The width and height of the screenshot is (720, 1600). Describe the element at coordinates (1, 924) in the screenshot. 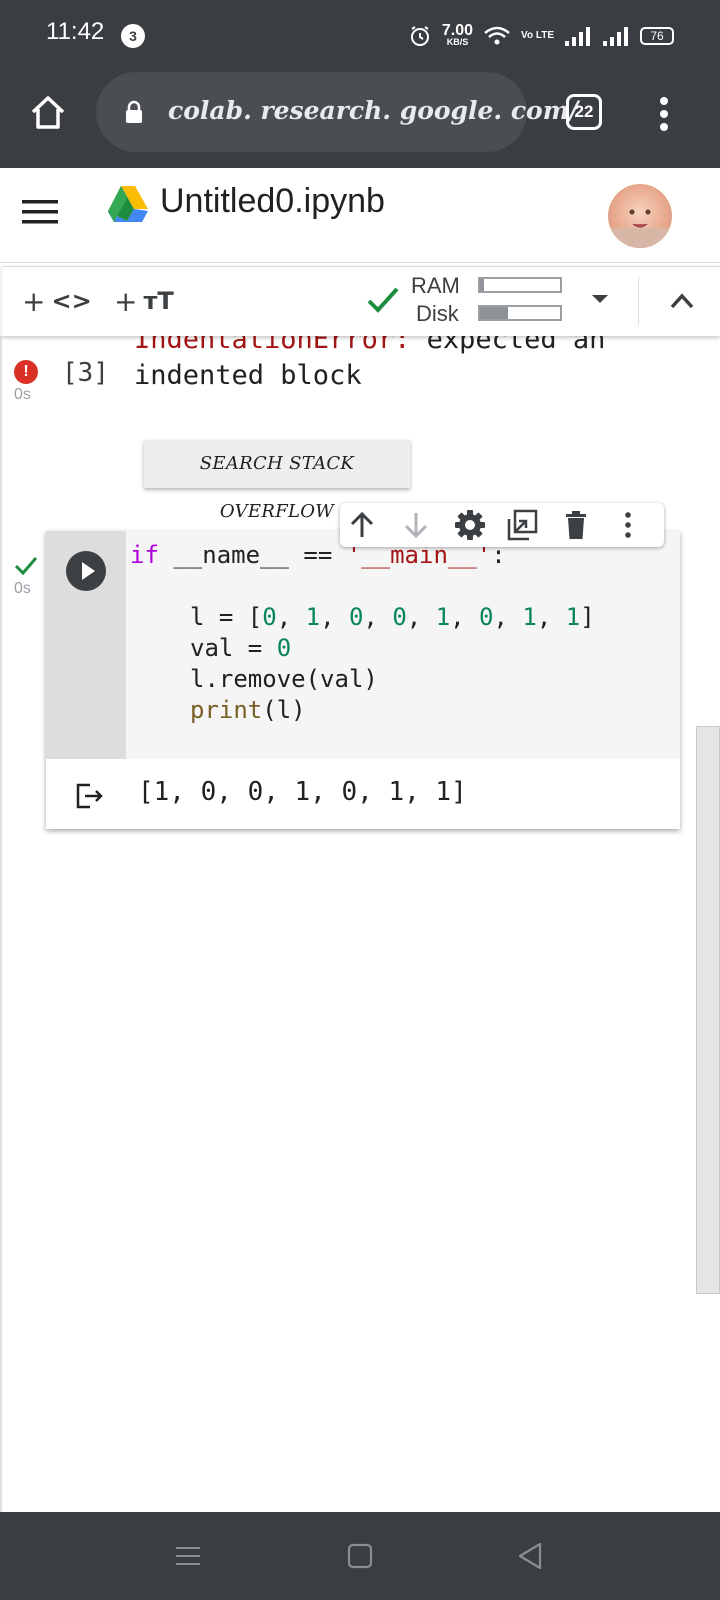

I see `panel-edge` at that location.